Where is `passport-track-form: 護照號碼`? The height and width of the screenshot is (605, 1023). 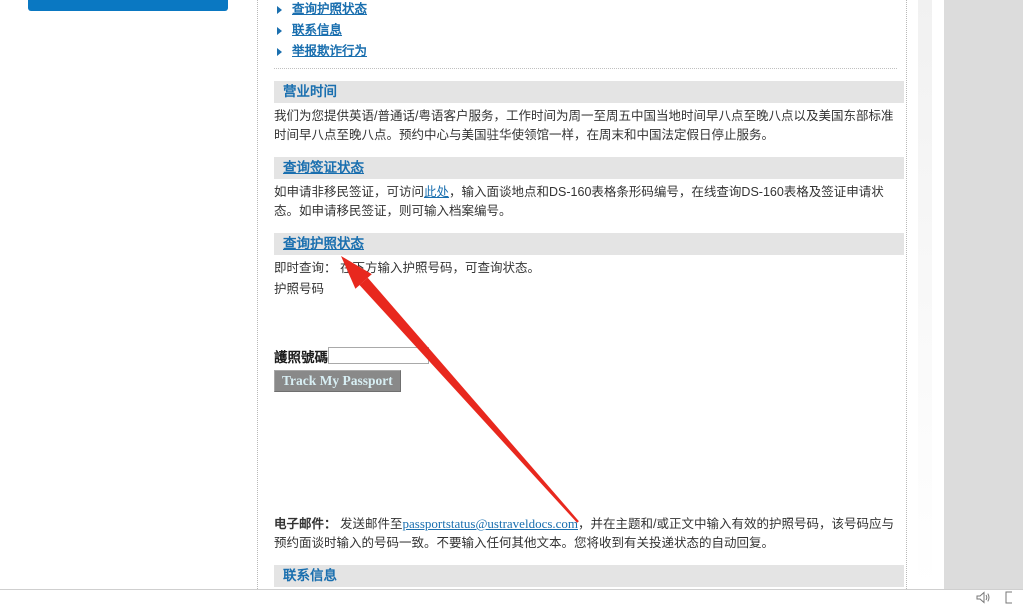 passport-track-form: 護照號碼 is located at coordinates (585, 355).